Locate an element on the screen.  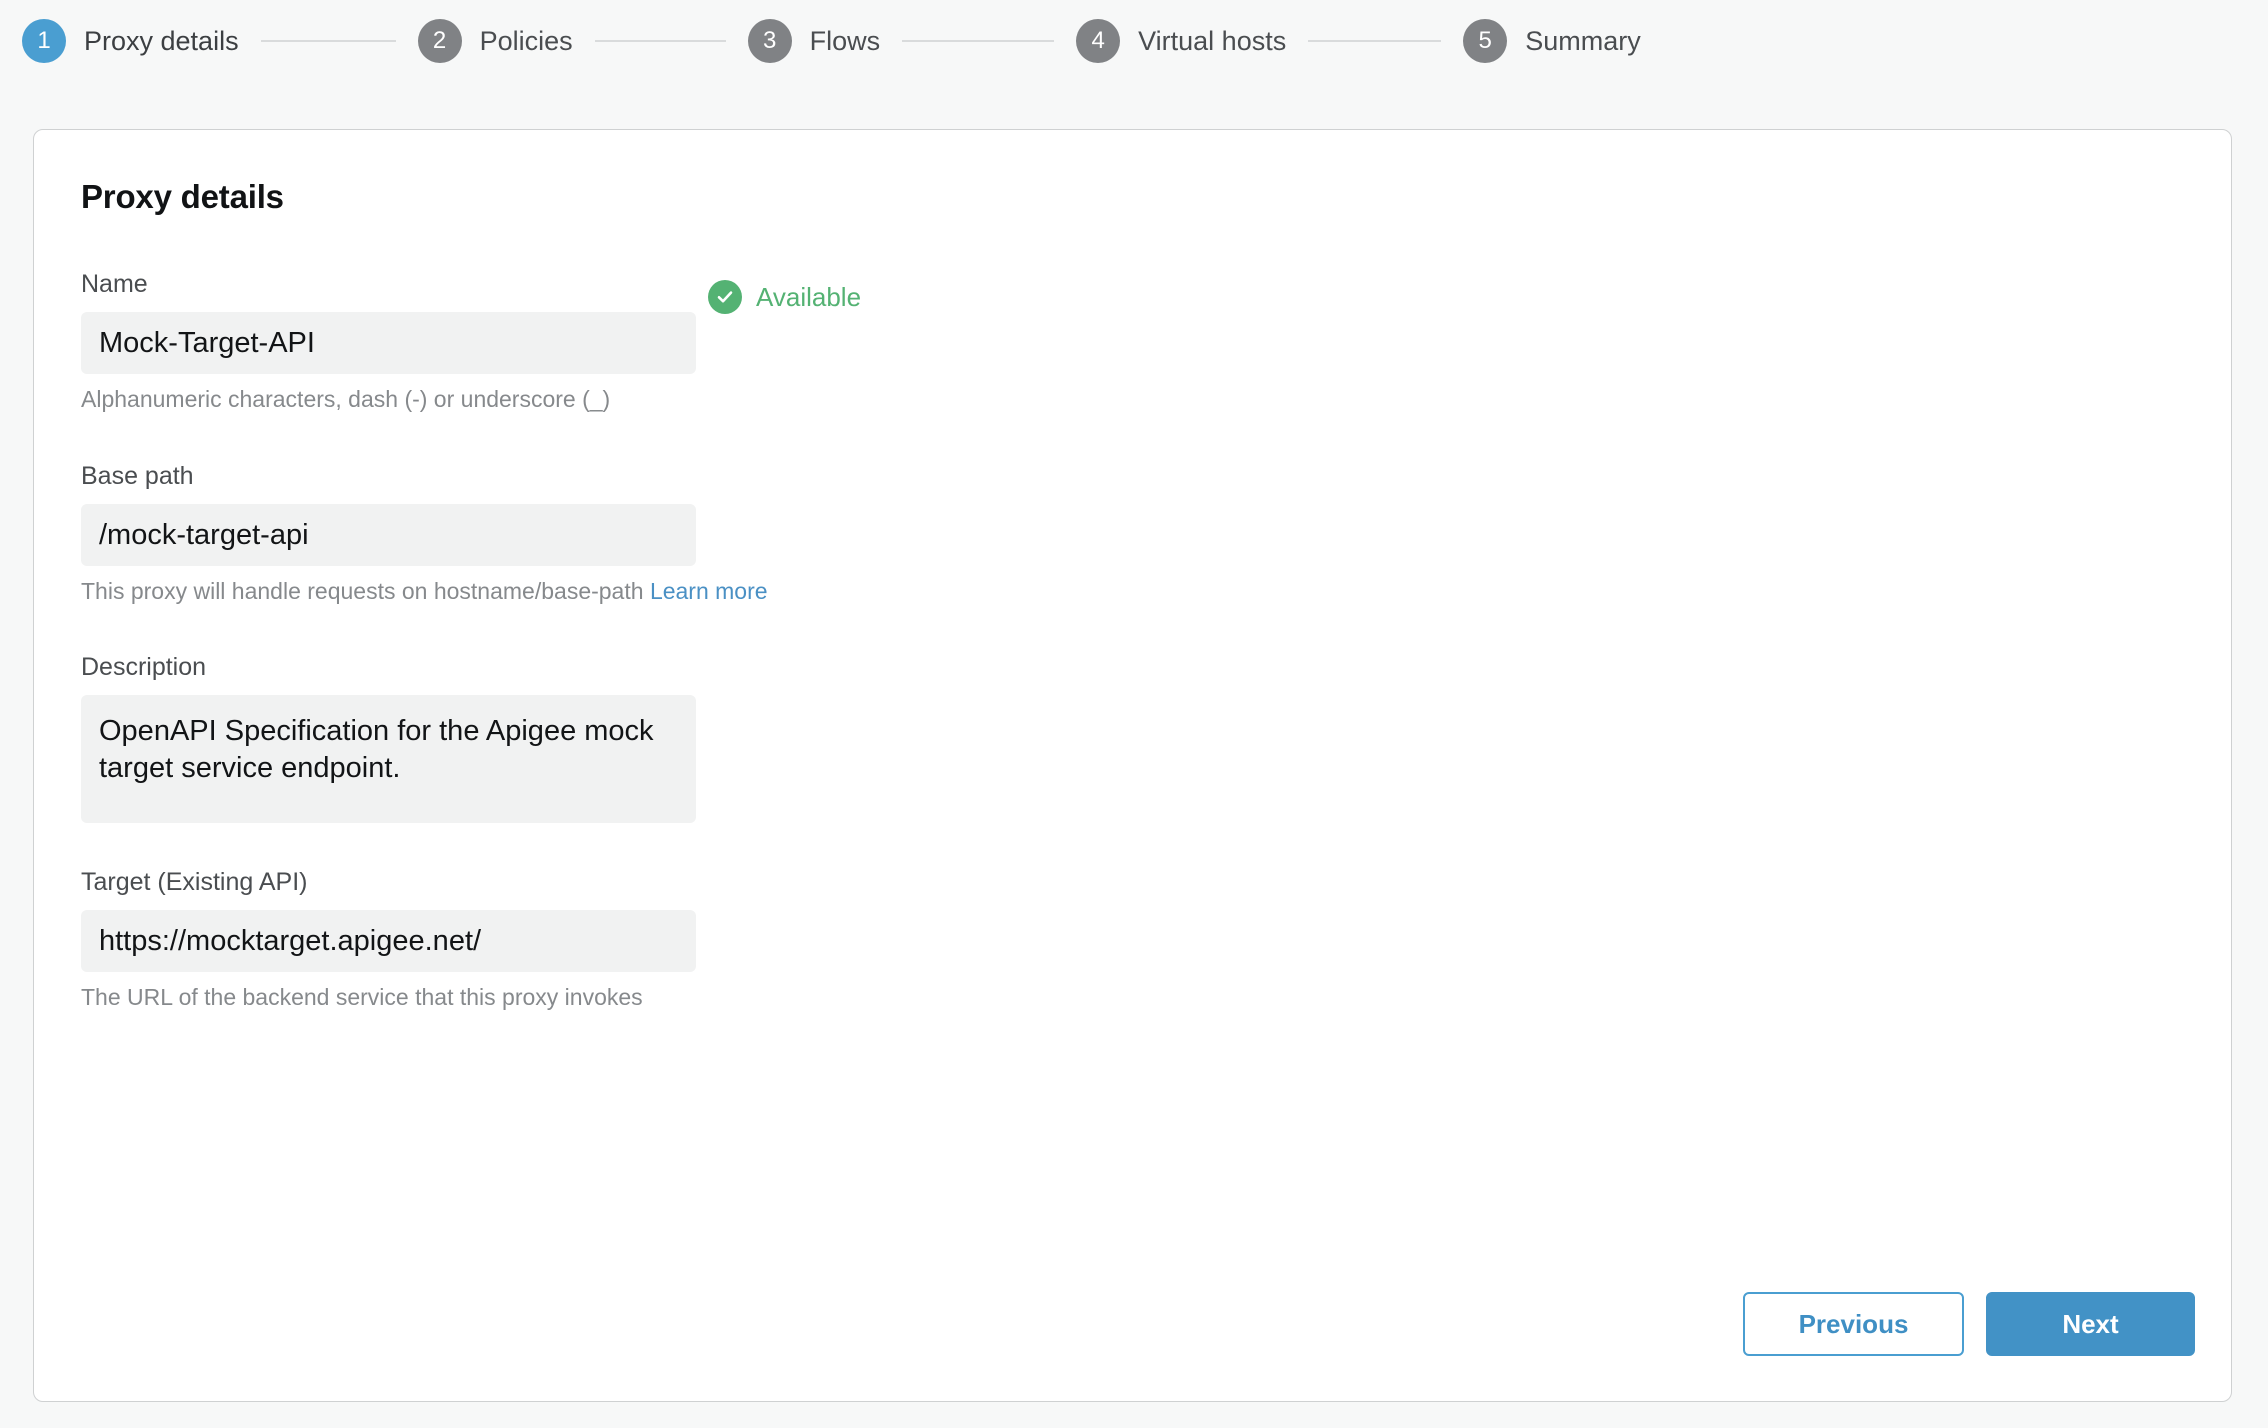
step-number-5: 5 is located at coordinates (1485, 41).